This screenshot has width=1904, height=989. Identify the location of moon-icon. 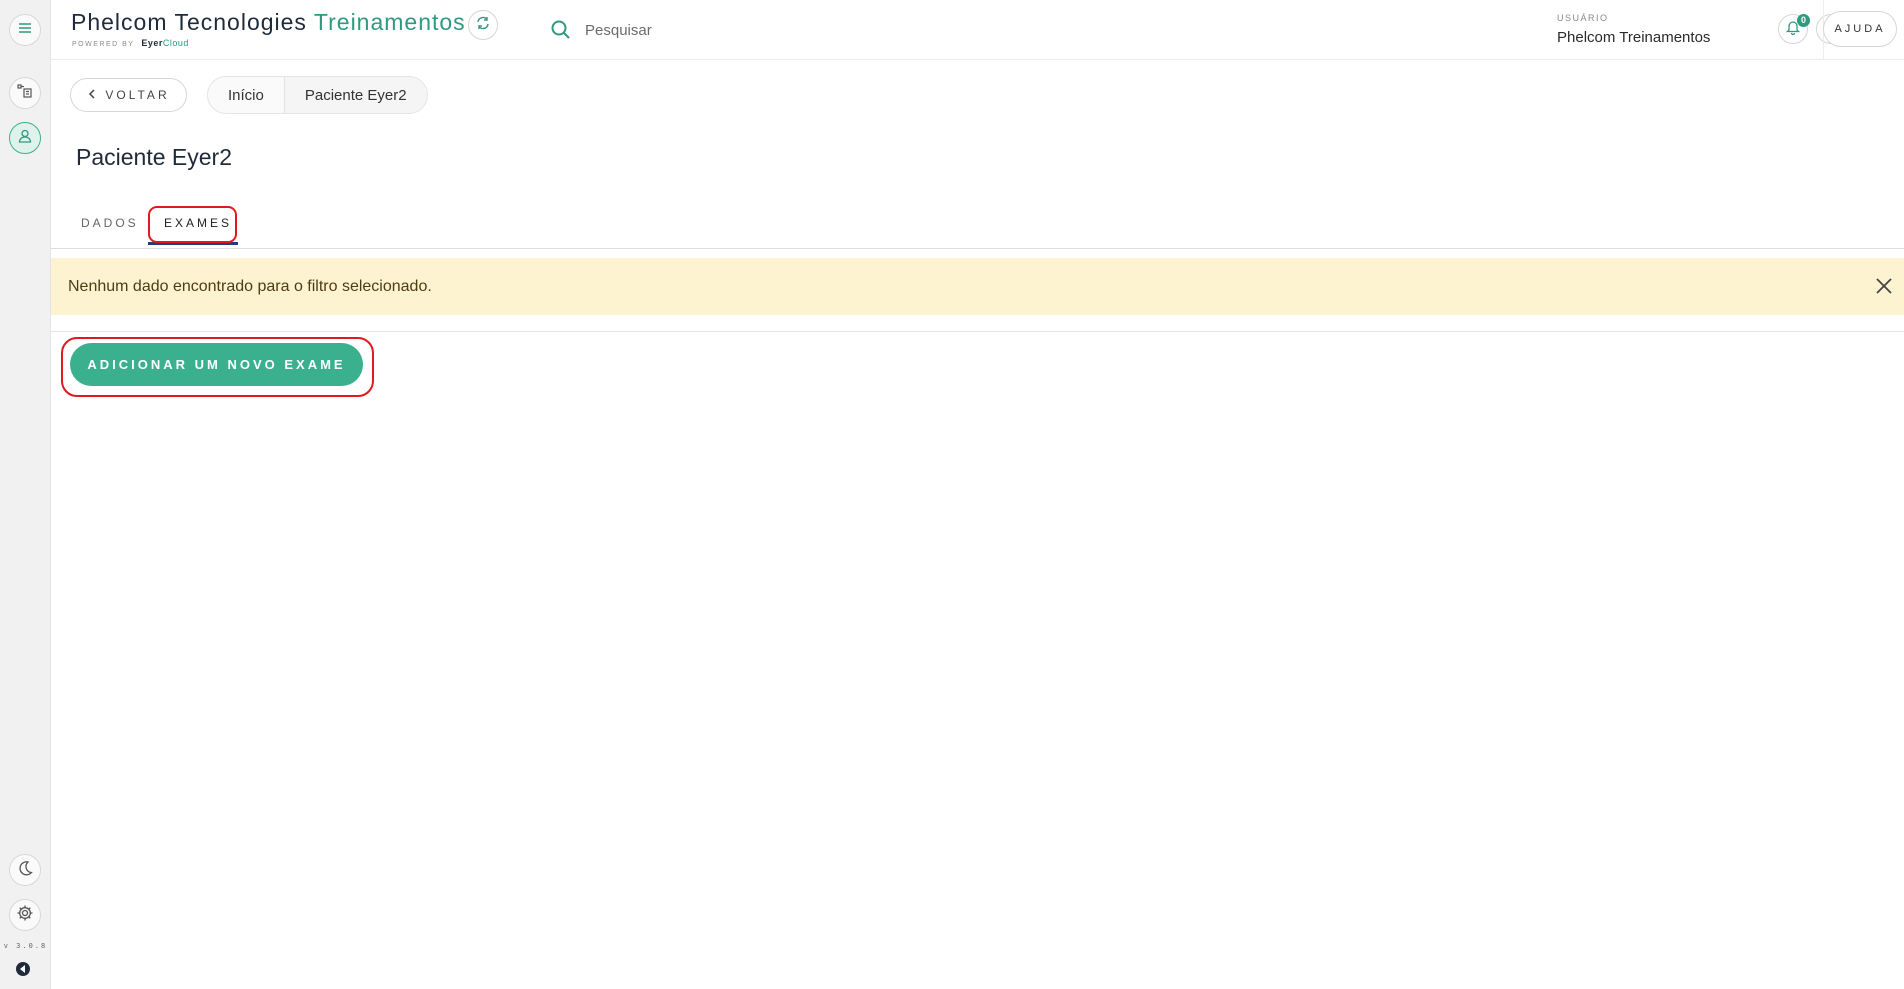
(25, 870).